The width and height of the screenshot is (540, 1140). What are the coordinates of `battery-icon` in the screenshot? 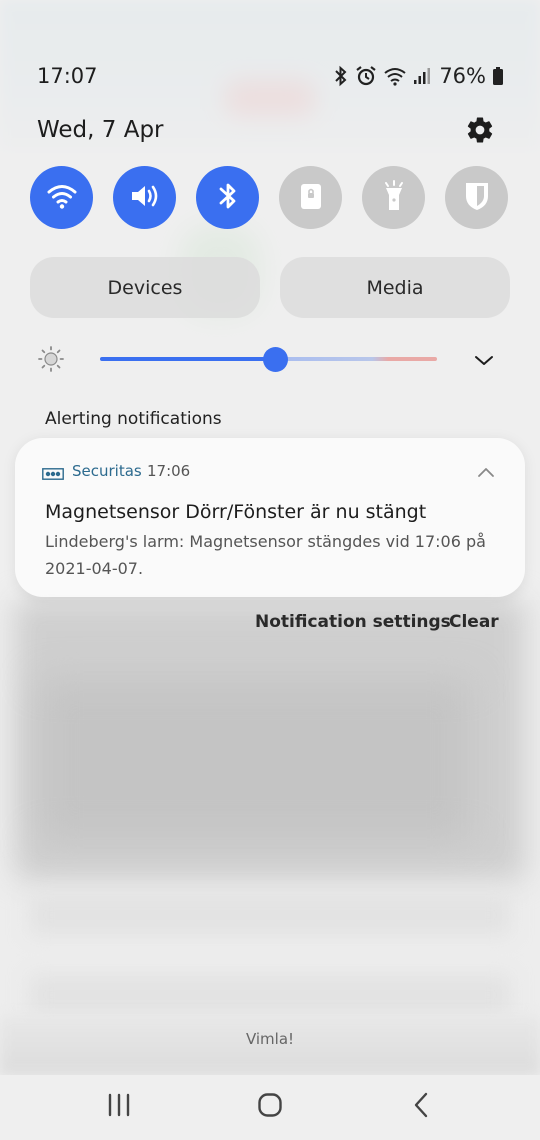 It's located at (498, 76).